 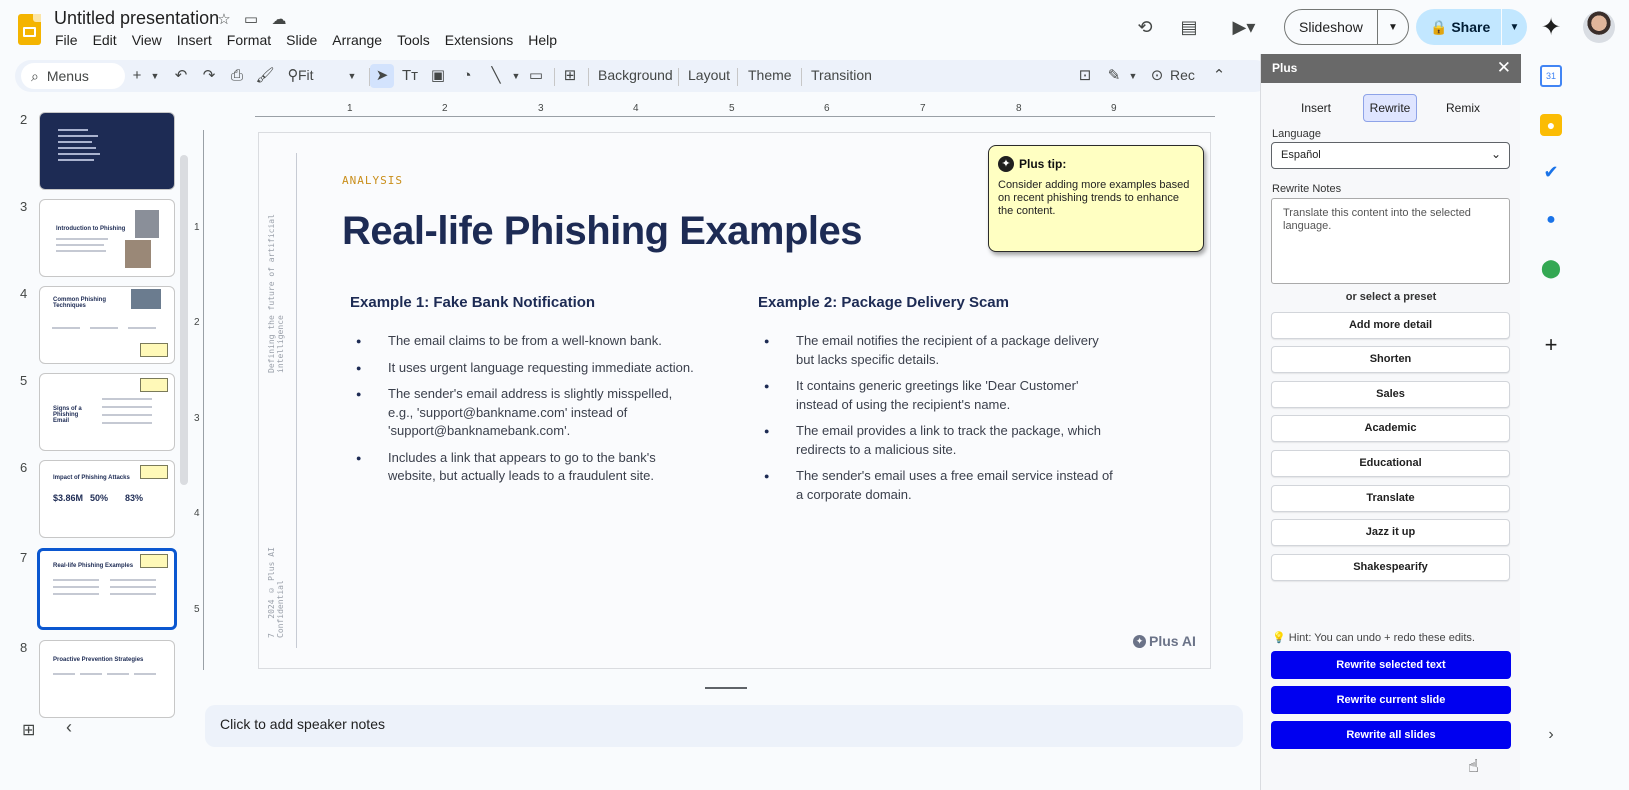 What do you see at coordinates (224, 20) in the screenshot?
I see `star-icon: ☆` at bounding box center [224, 20].